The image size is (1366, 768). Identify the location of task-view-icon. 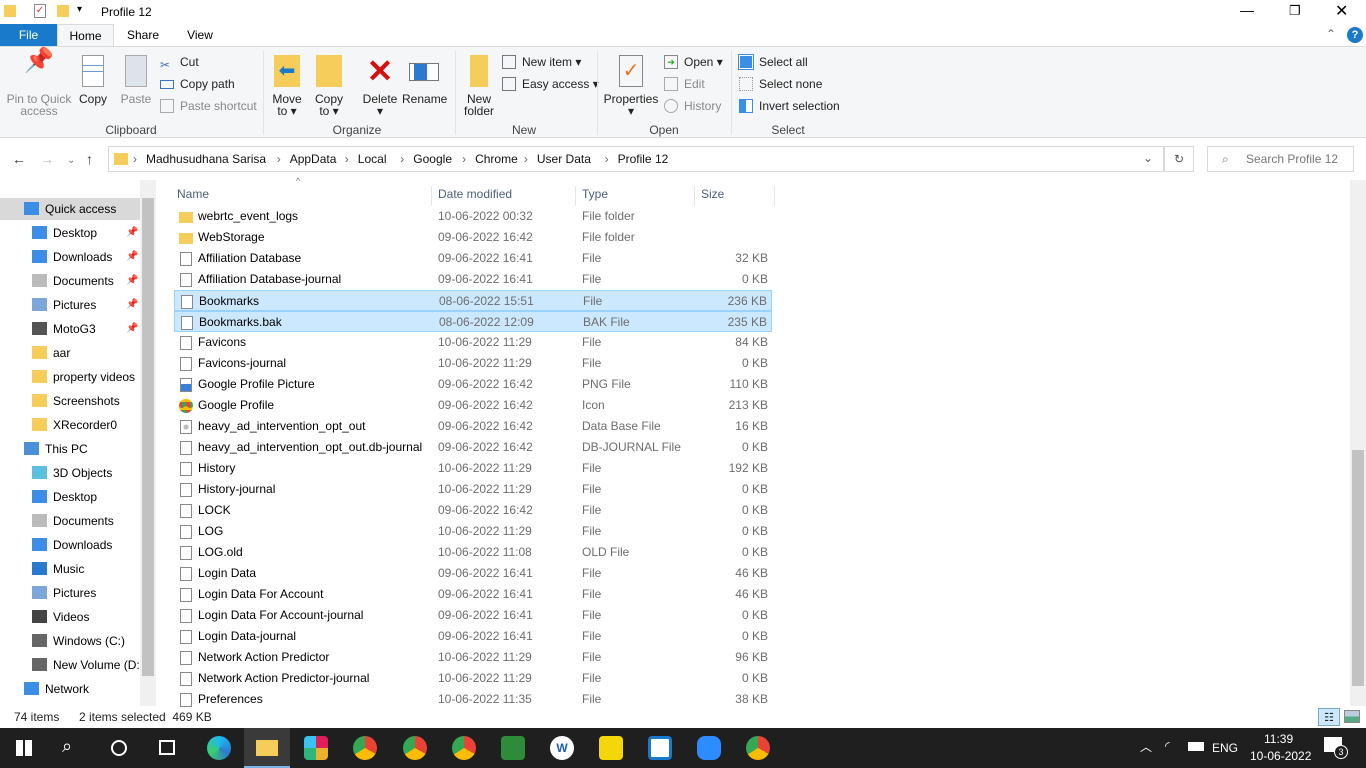
(167, 747).